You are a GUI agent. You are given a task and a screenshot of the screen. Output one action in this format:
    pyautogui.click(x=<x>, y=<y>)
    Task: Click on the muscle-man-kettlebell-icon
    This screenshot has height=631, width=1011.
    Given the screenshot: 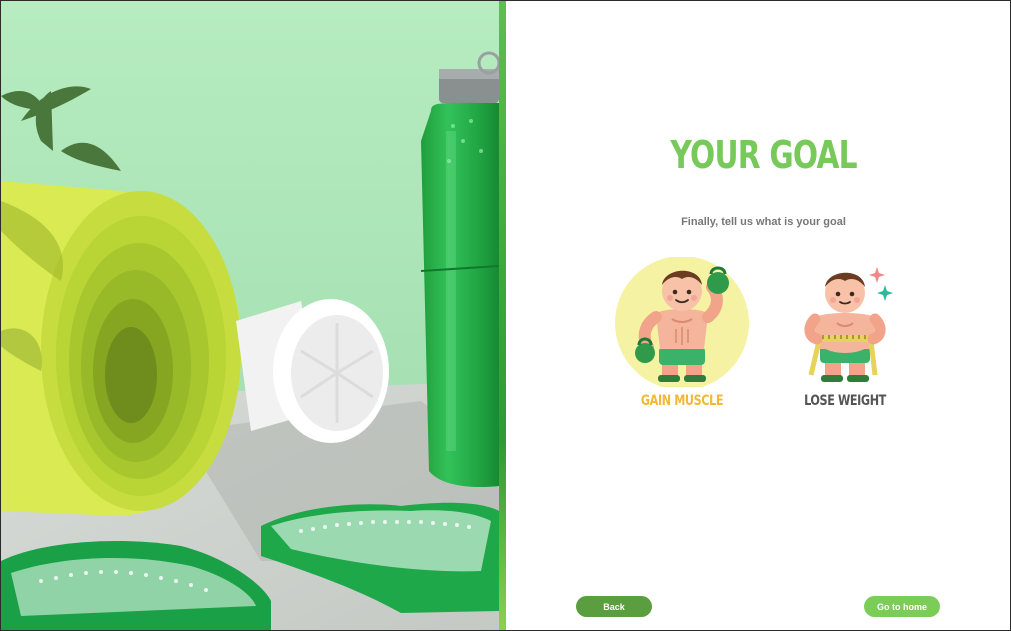 What is the action you would take?
    pyautogui.click(x=682, y=322)
    